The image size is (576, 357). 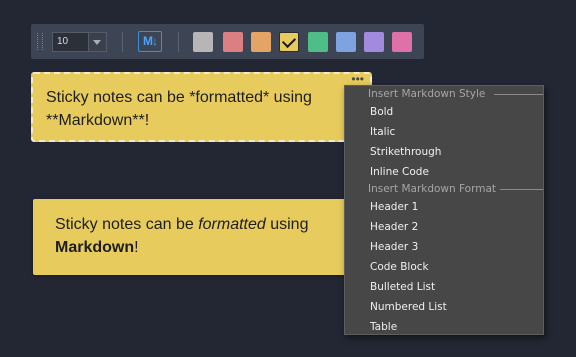 What do you see at coordinates (97, 42) in the screenshot?
I see `chevron-down-icon` at bounding box center [97, 42].